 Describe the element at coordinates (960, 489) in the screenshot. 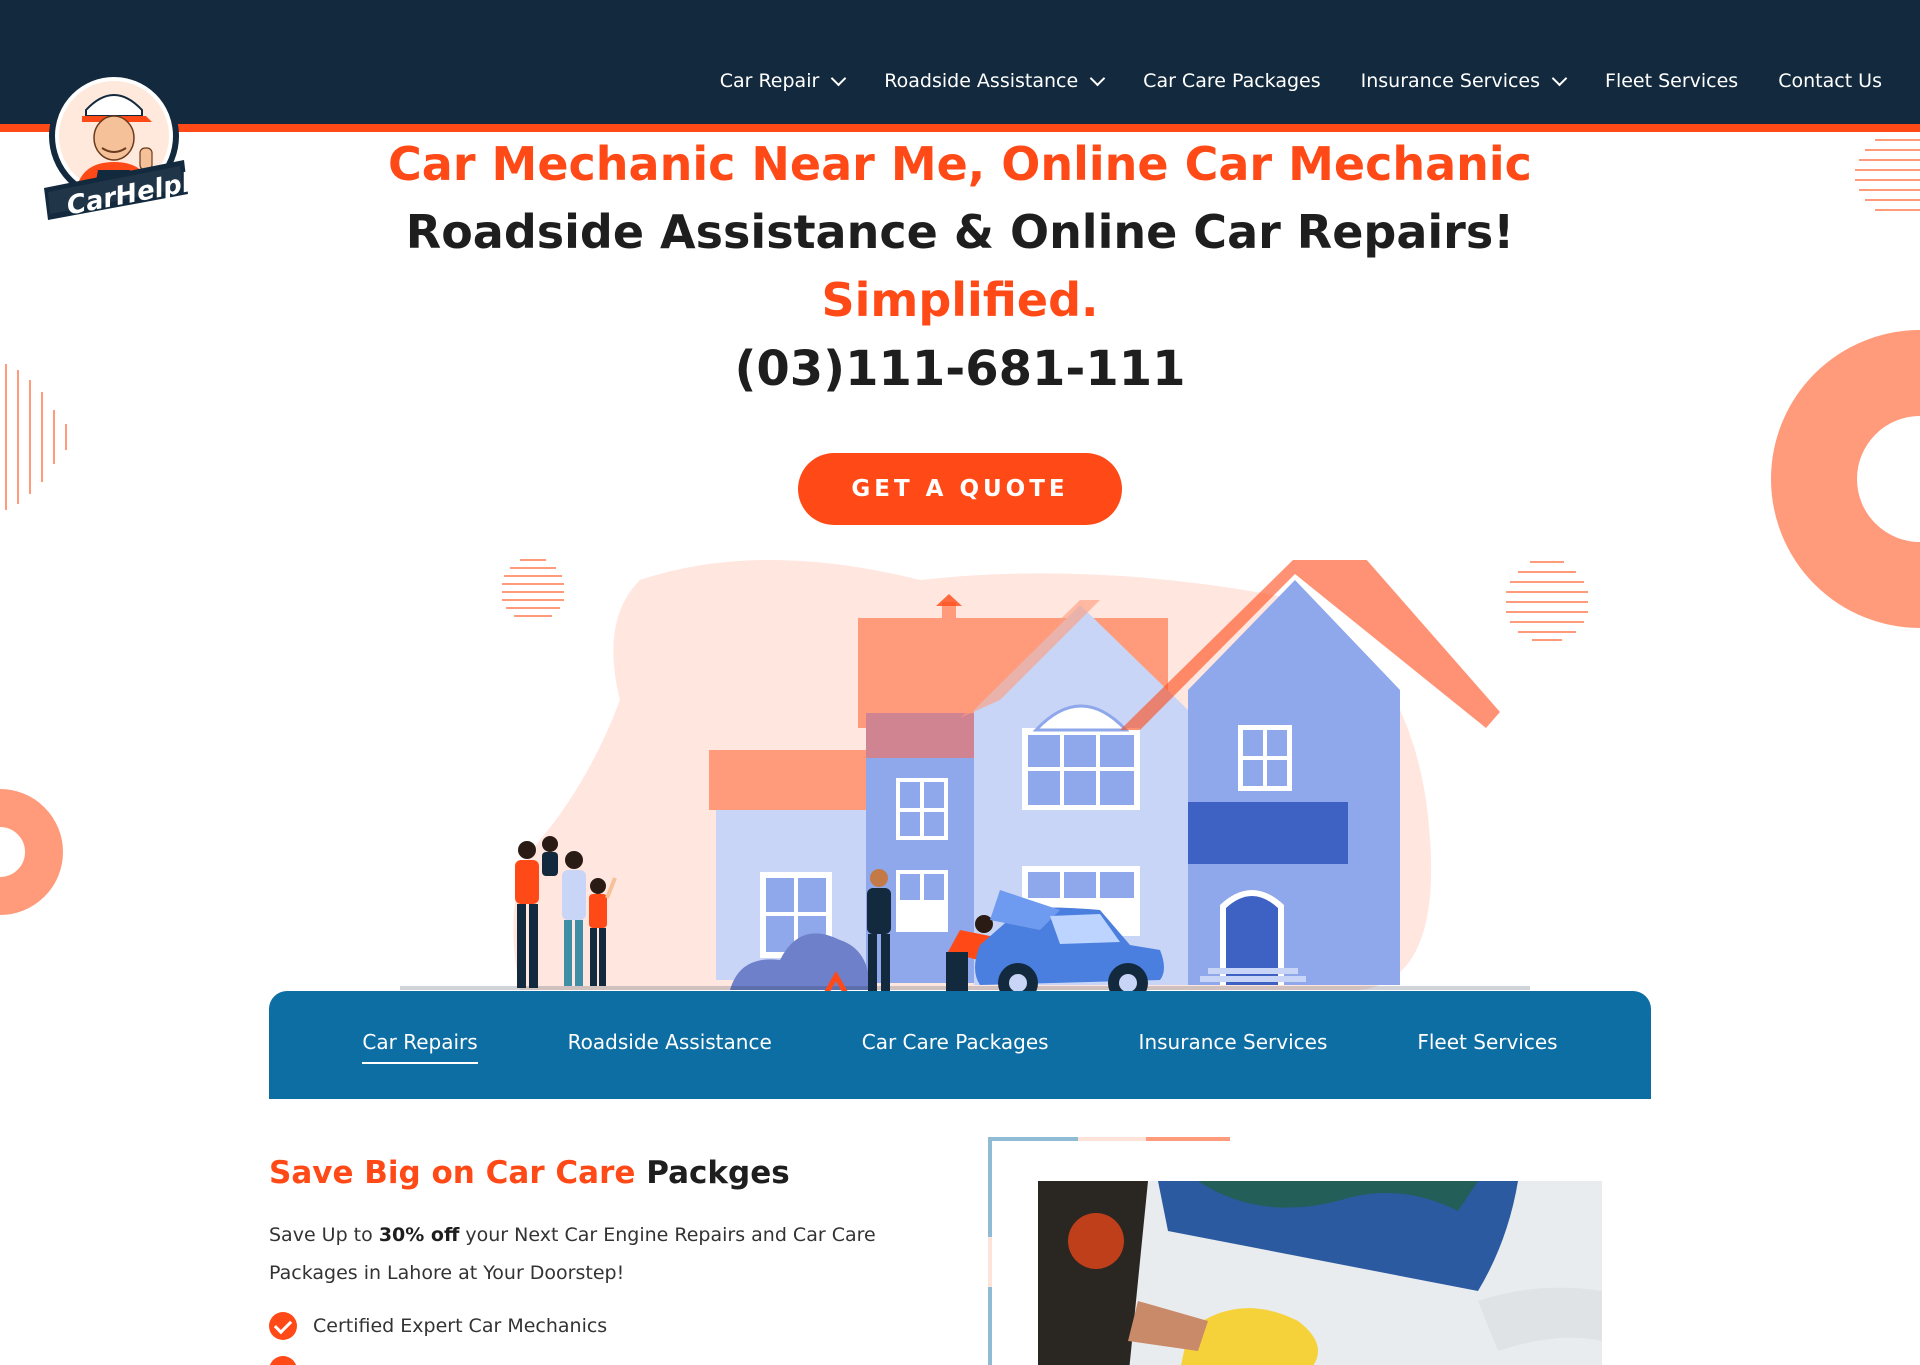

I see `get-a-quote-button: GET A QUOTE` at that location.